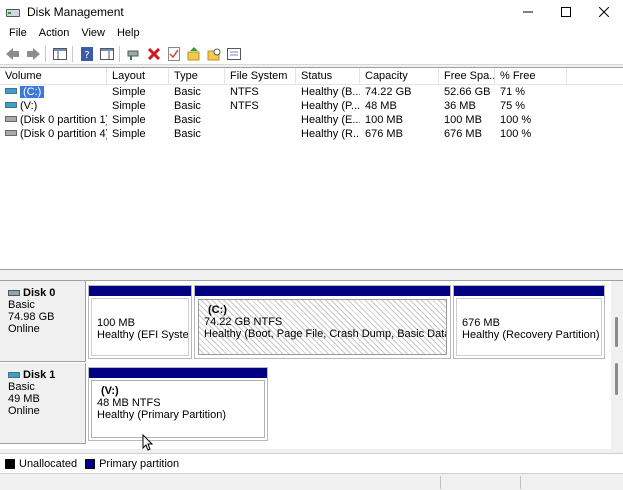  Describe the element at coordinates (531, 76) in the screenshot. I see `column-header-percent-free: % Free` at that location.